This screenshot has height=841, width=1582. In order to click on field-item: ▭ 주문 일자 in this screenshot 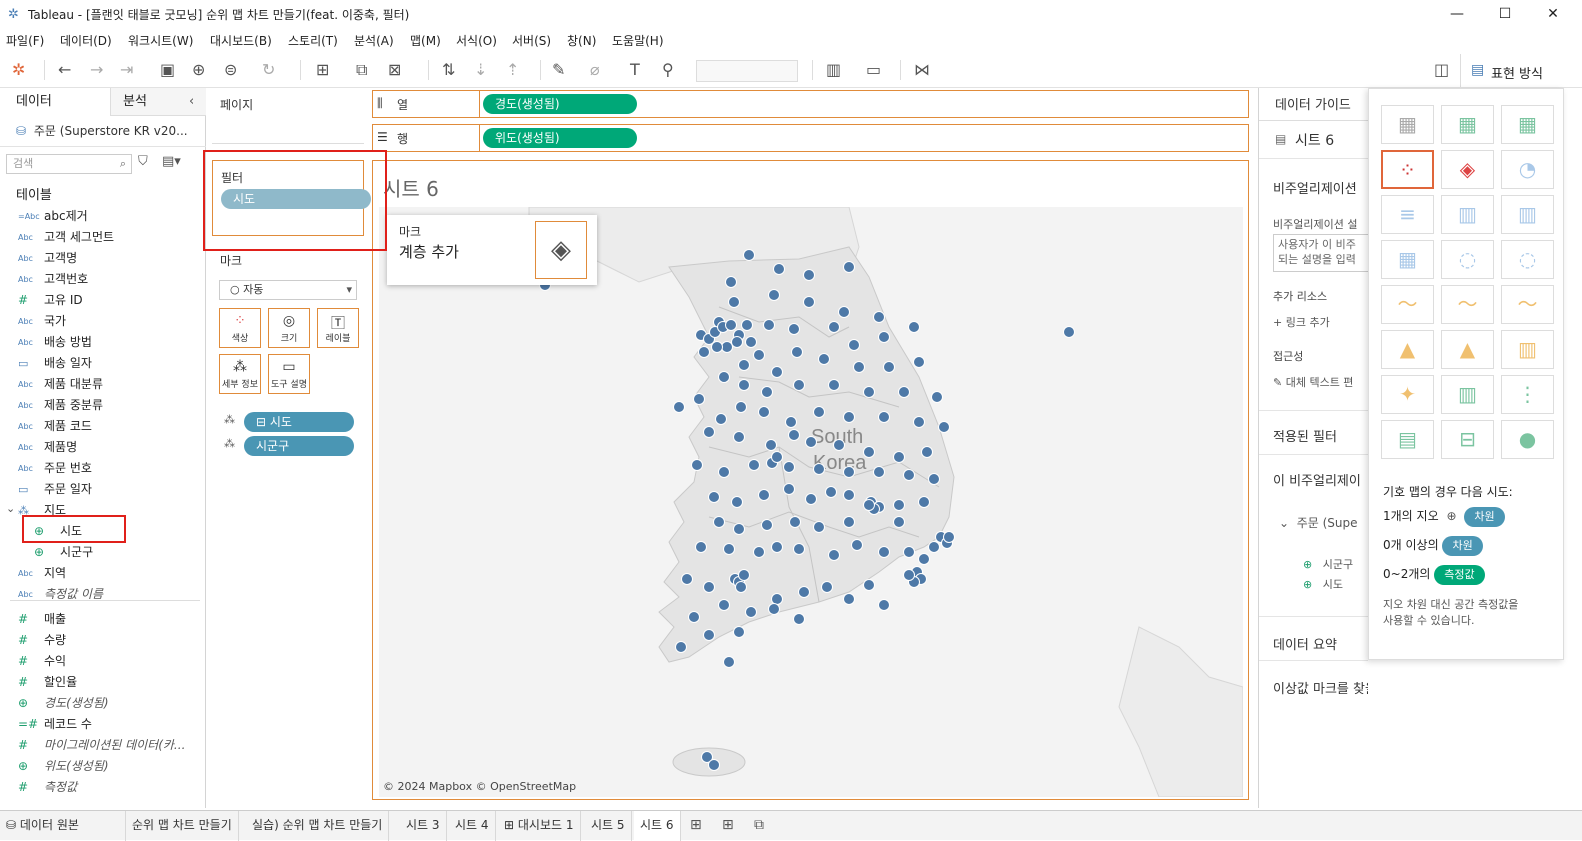, I will do `click(102, 489)`.